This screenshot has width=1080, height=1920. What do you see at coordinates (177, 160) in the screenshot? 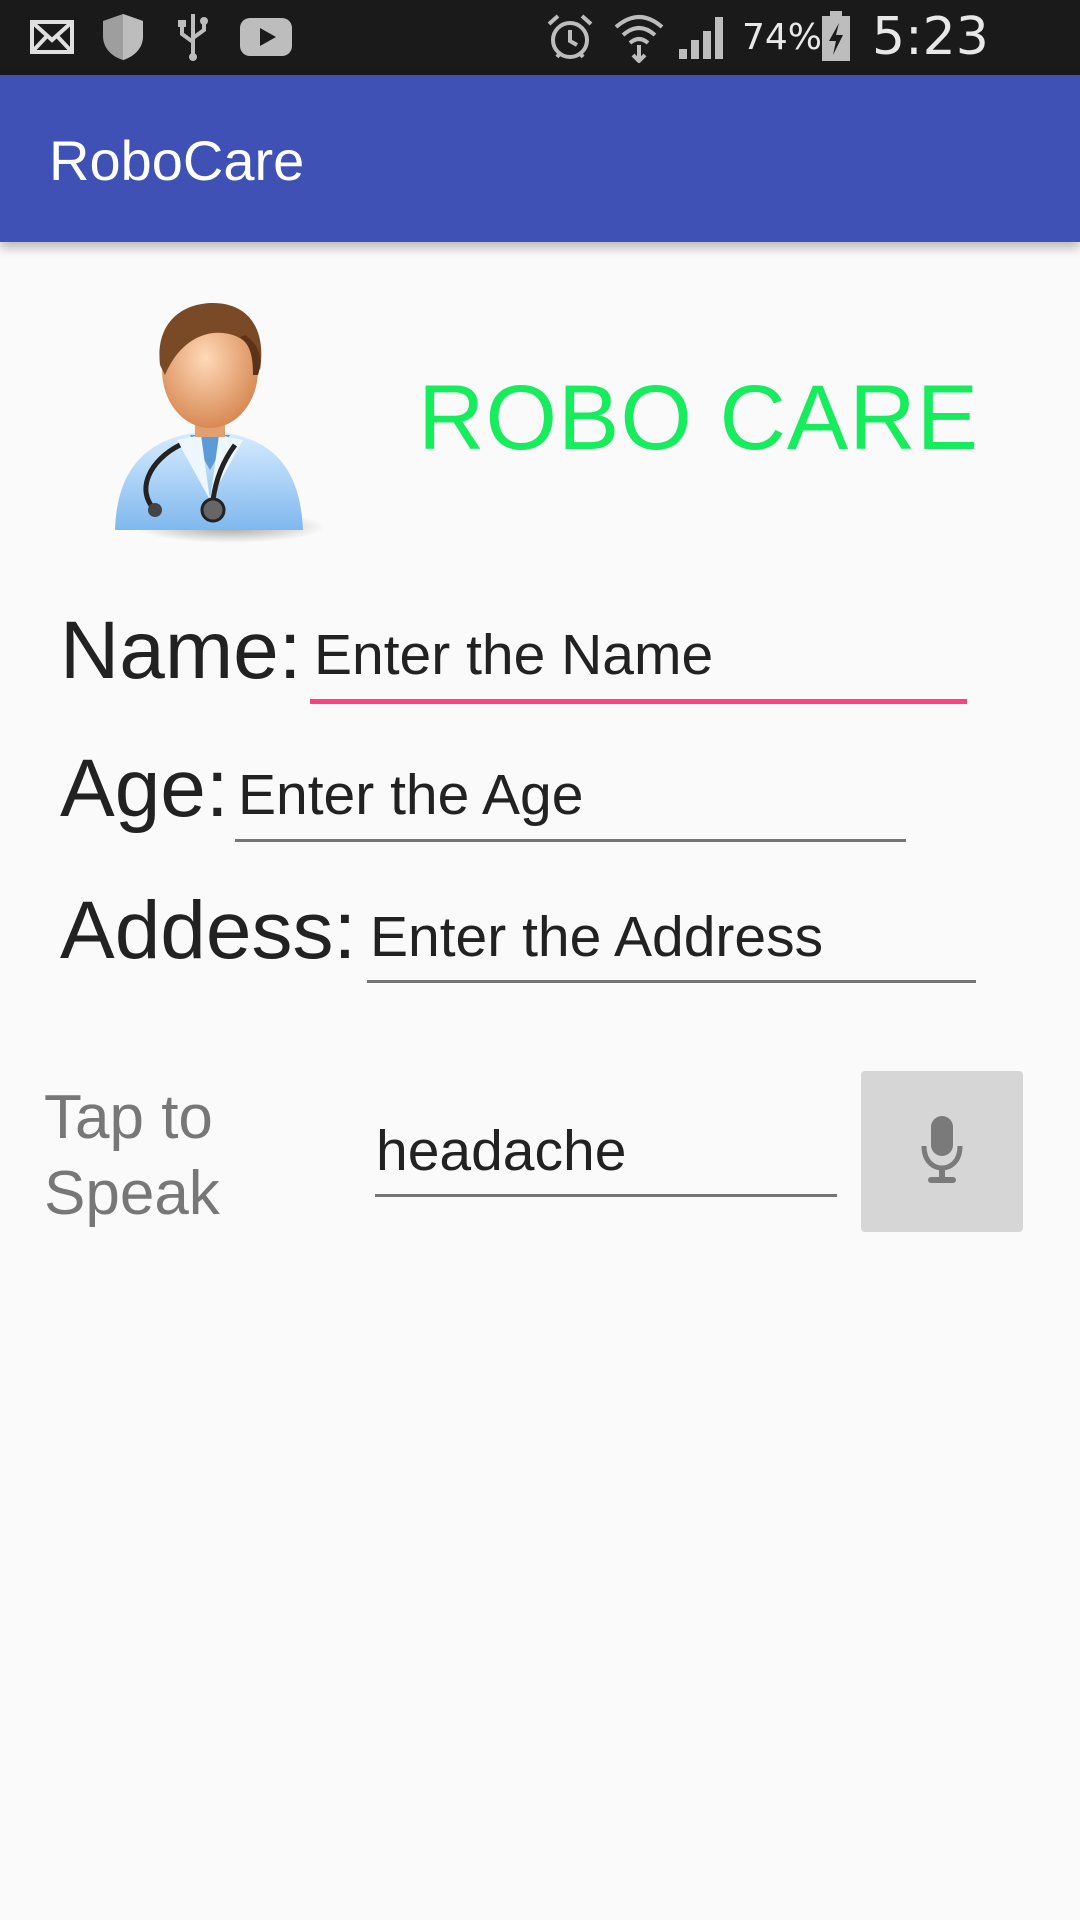
I see `app-title: RoboCare` at bounding box center [177, 160].